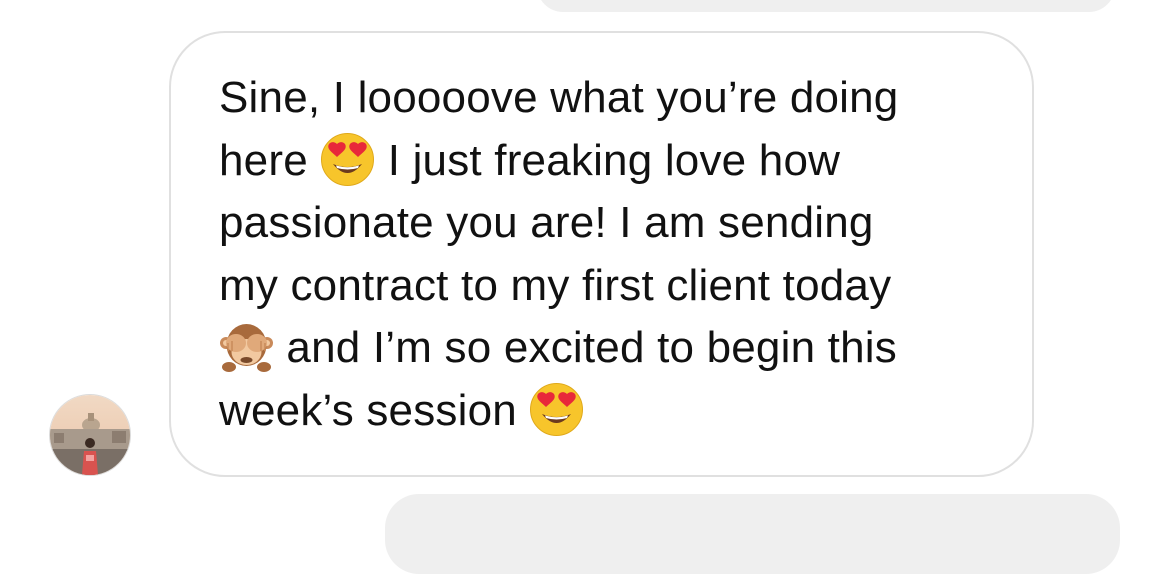 This screenshot has width=1170, height=574. I want to click on message-line-text: Sine, I looooove what you’re doing, so click(559, 97).